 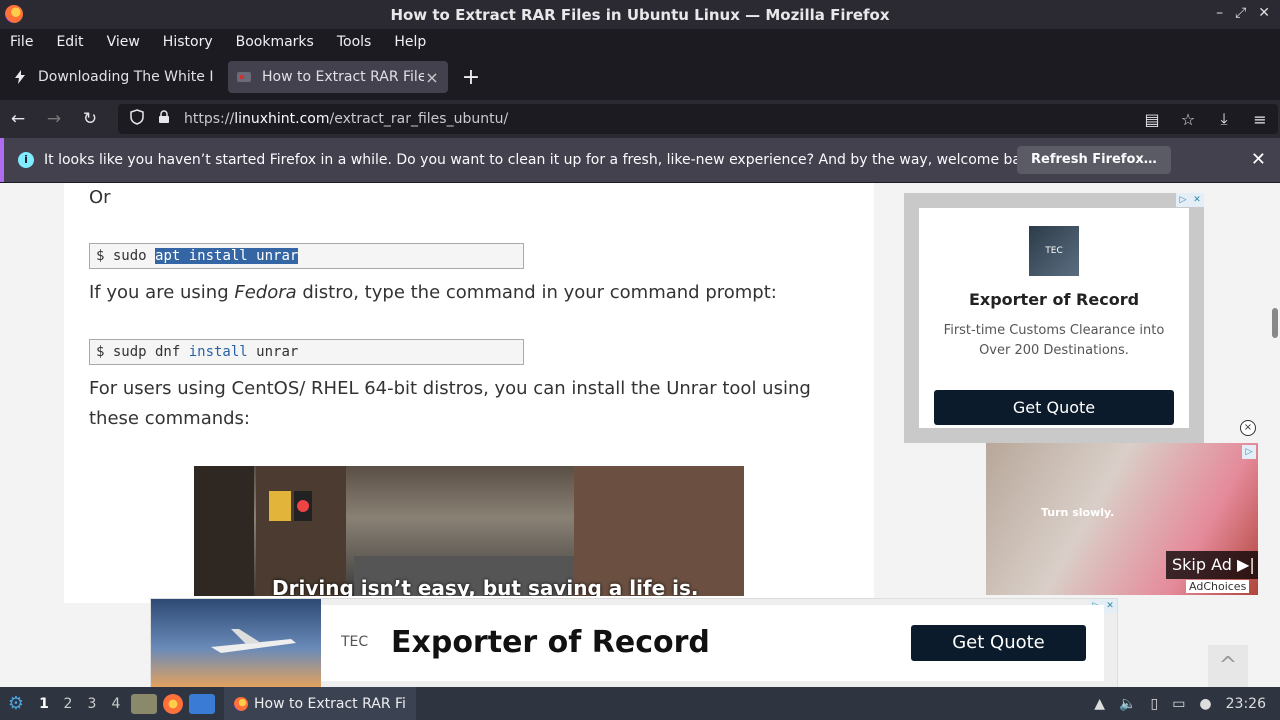 I want to click on display-icon: ▭, so click(x=1178, y=704).